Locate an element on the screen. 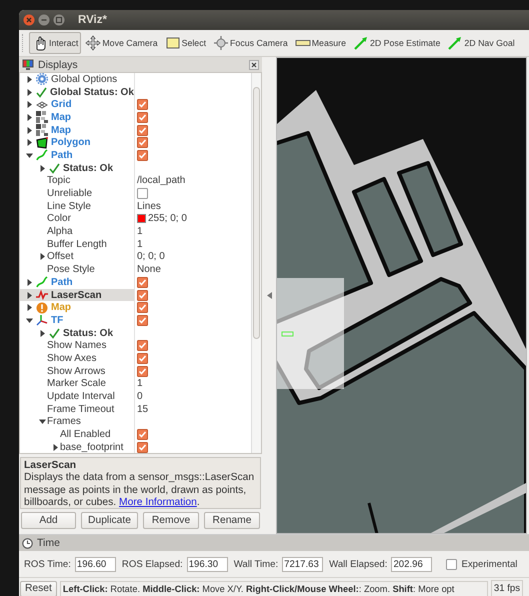  panel-button: Remove is located at coordinates (171, 520).